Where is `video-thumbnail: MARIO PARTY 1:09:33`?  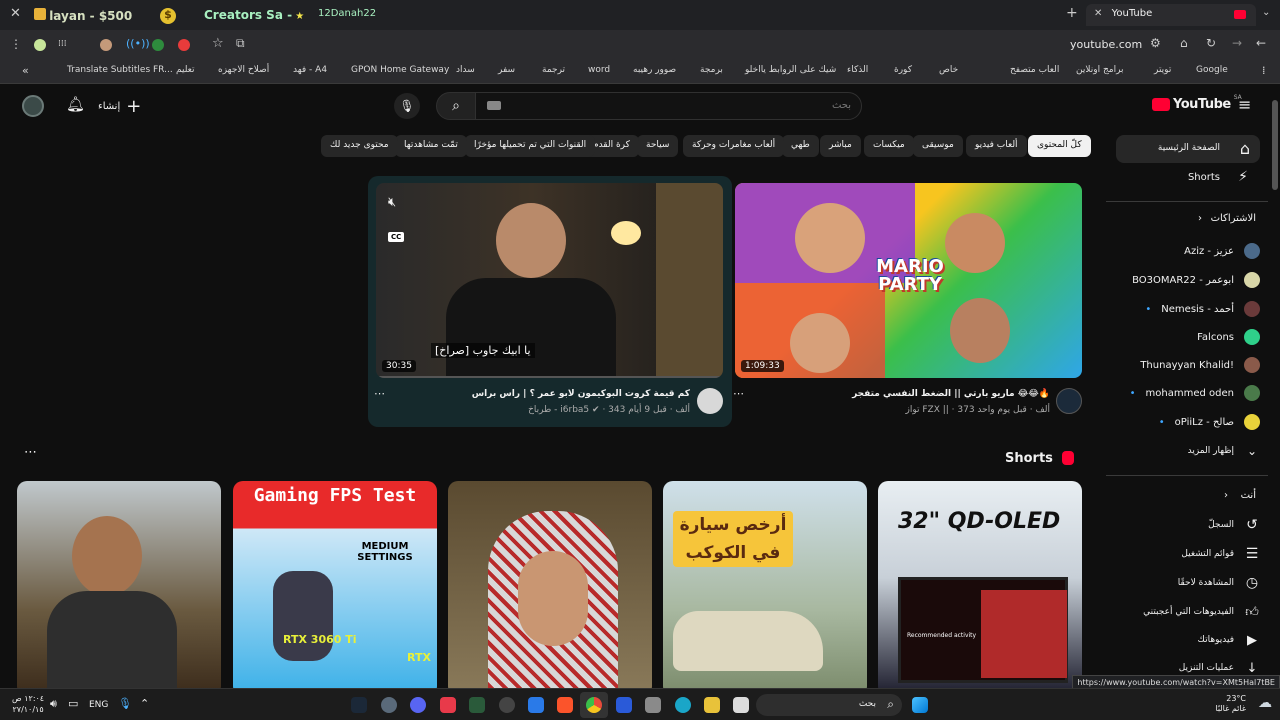 video-thumbnail: MARIO PARTY 1:09:33 is located at coordinates (908, 280).